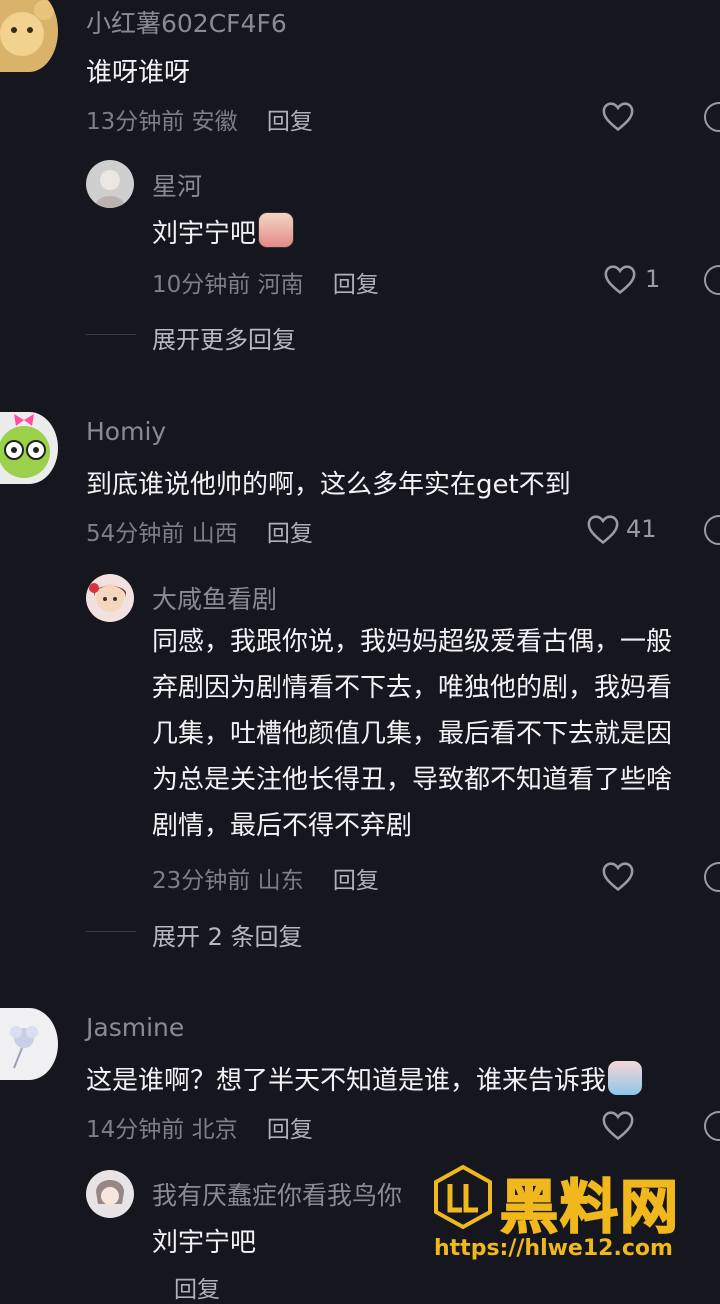  Describe the element at coordinates (214, 598) in the screenshot. I see `comment-username: 大咸鱼看剧` at that location.